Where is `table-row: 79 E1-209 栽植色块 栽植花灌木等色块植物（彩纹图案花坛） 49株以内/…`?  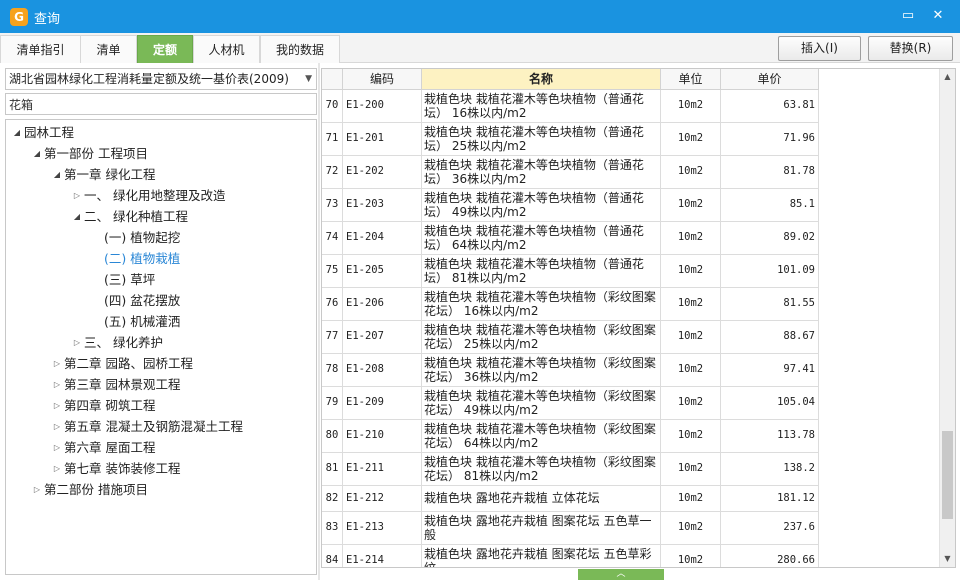
table-row: 79 E1-209 栽植色块 栽植花灌木等色块植物（彩纹图案花坛） 49株以内/… is located at coordinates (570, 403).